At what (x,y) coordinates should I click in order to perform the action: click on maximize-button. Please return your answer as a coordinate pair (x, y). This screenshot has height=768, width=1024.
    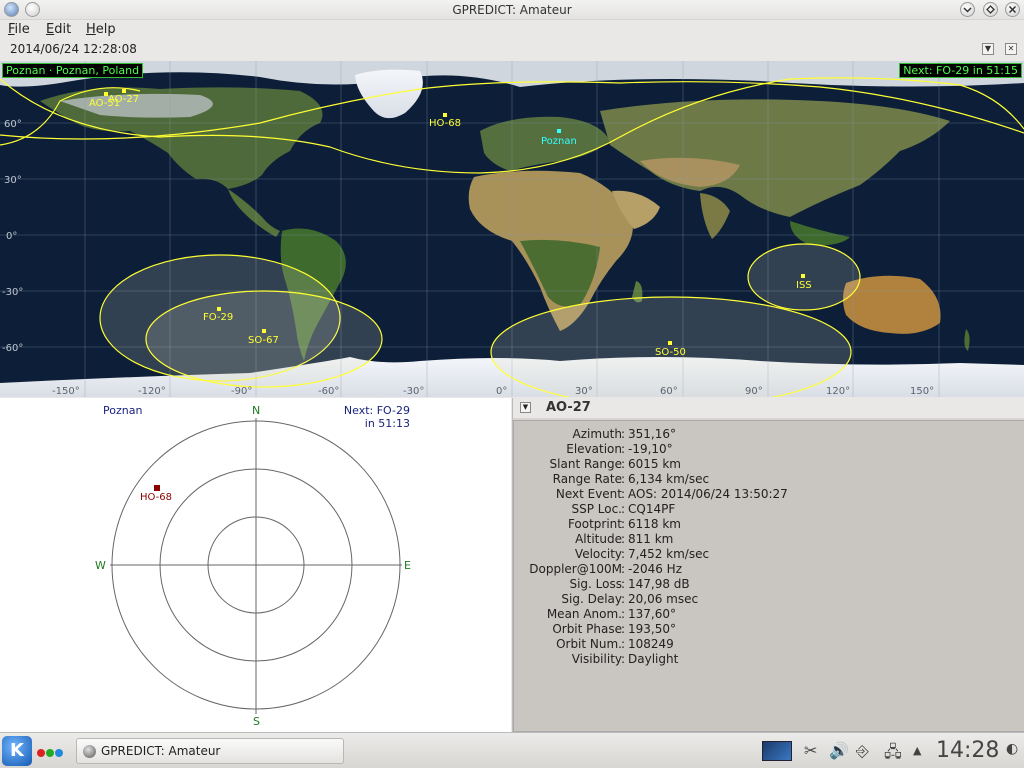
    Looking at the image, I should click on (990, 9).